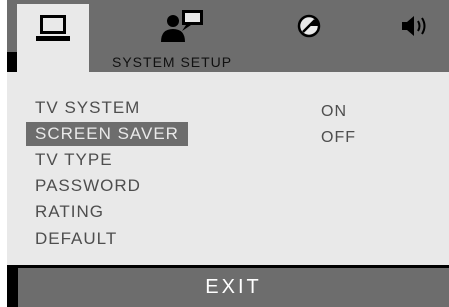 The width and height of the screenshot is (449, 307). I want to click on user-chat-icon, so click(182, 26).